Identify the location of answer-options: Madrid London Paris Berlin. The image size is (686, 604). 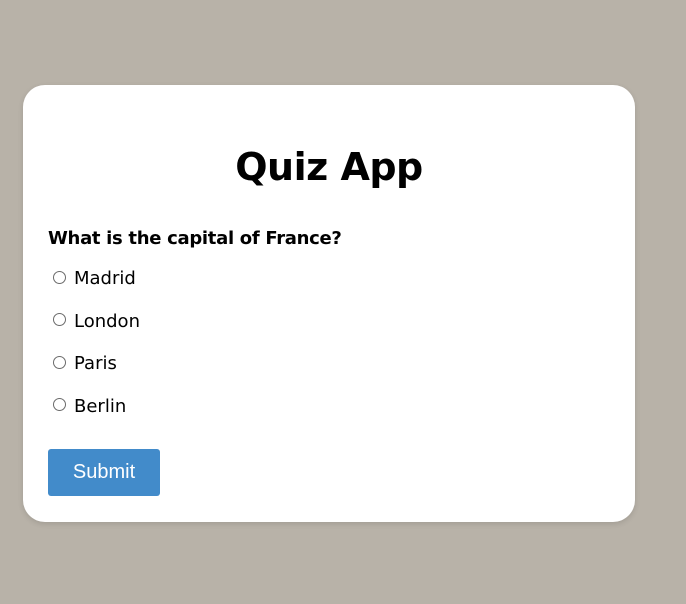
(96, 351).